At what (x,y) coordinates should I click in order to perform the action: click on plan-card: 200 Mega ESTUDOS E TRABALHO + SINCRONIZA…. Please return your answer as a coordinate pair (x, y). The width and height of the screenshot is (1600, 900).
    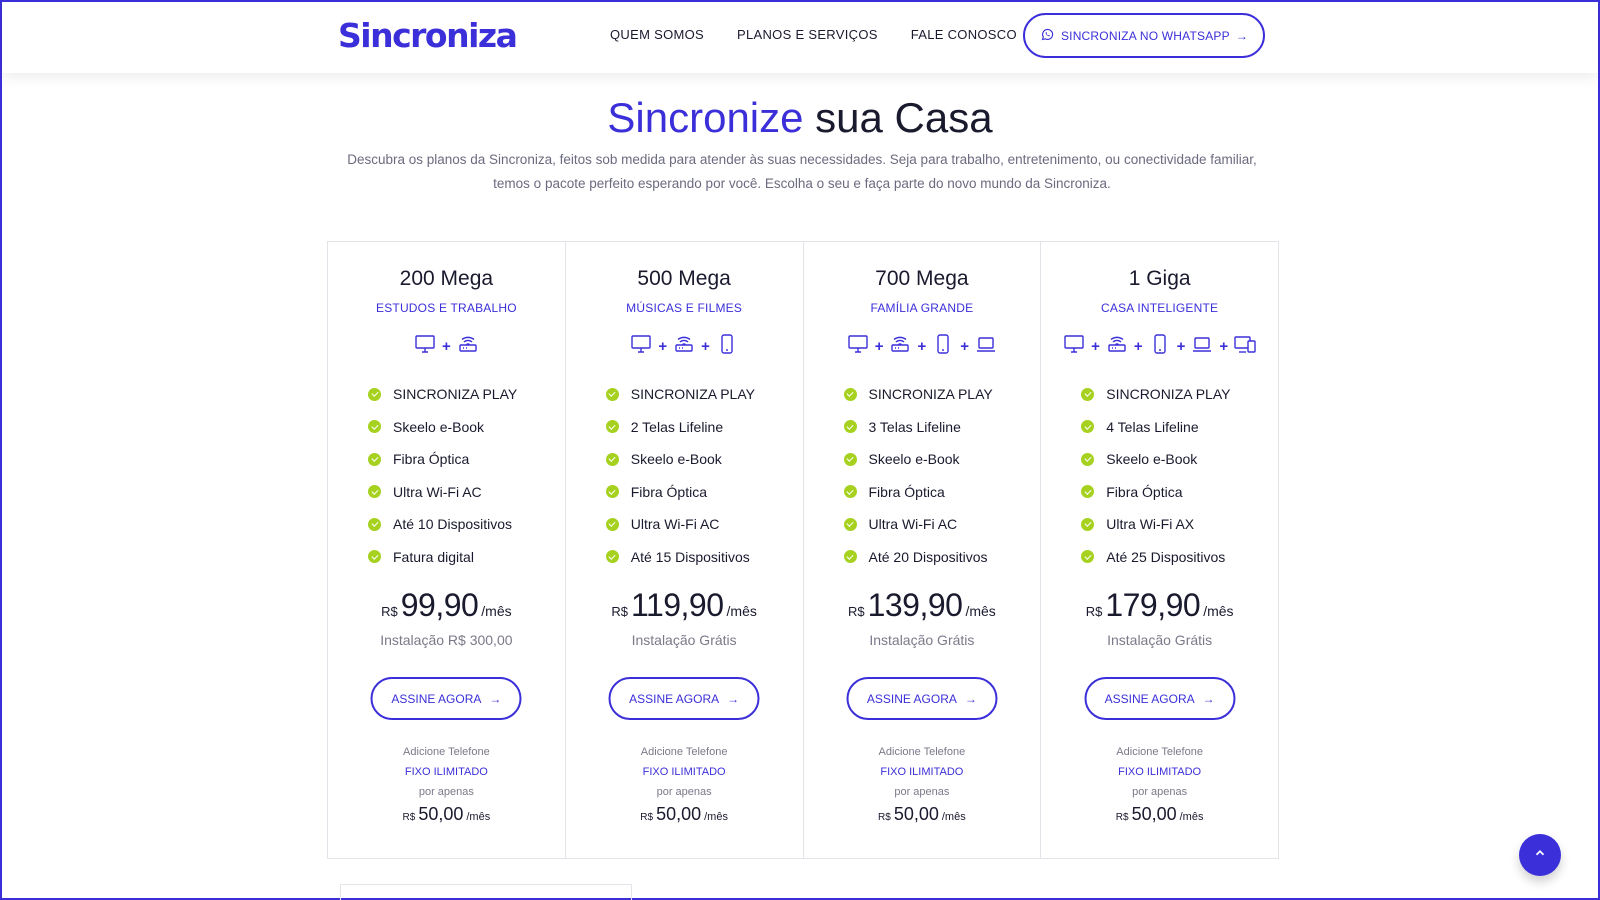
    Looking at the image, I should click on (447, 550).